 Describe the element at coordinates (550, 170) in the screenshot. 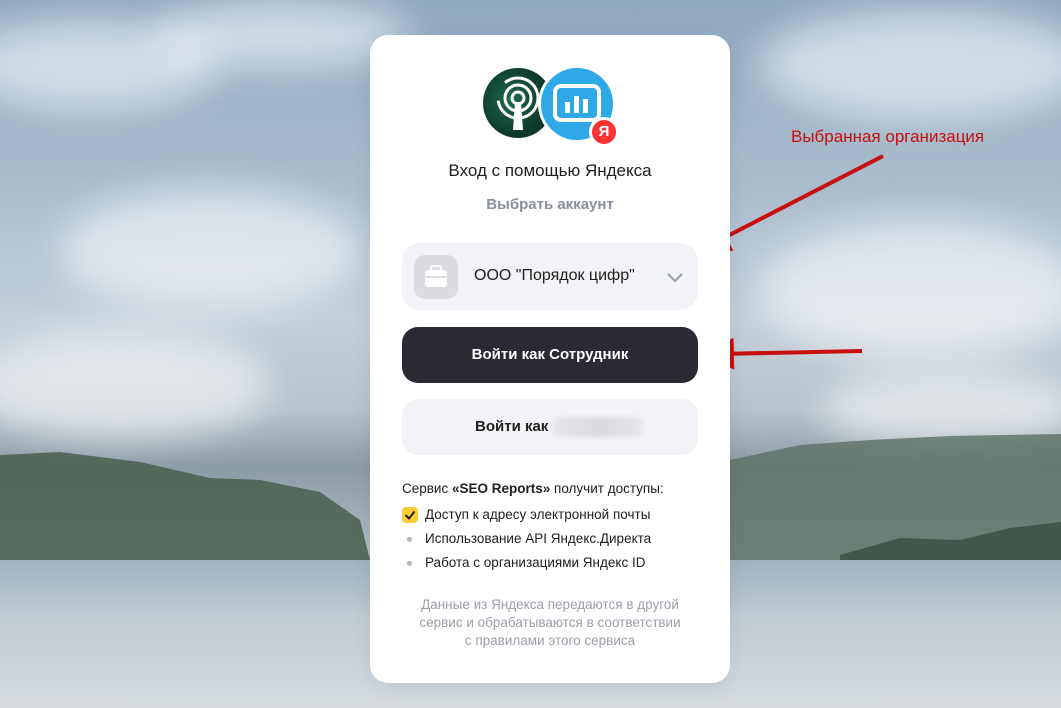

I see `page-title: Вход с помощью Яндекса` at that location.